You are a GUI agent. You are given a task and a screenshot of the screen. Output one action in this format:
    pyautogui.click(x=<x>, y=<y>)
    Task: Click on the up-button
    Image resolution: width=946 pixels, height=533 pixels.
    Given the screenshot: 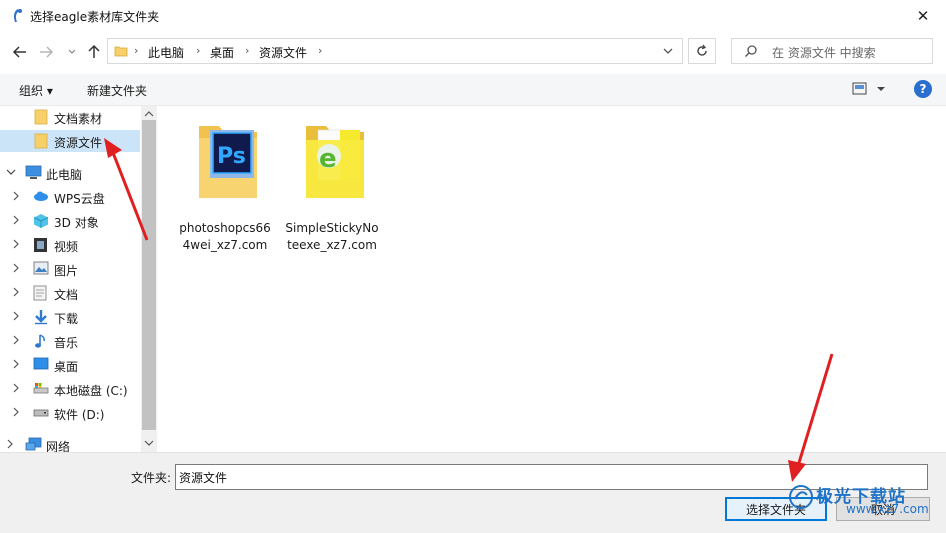 What is the action you would take?
    pyautogui.click(x=94, y=52)
    